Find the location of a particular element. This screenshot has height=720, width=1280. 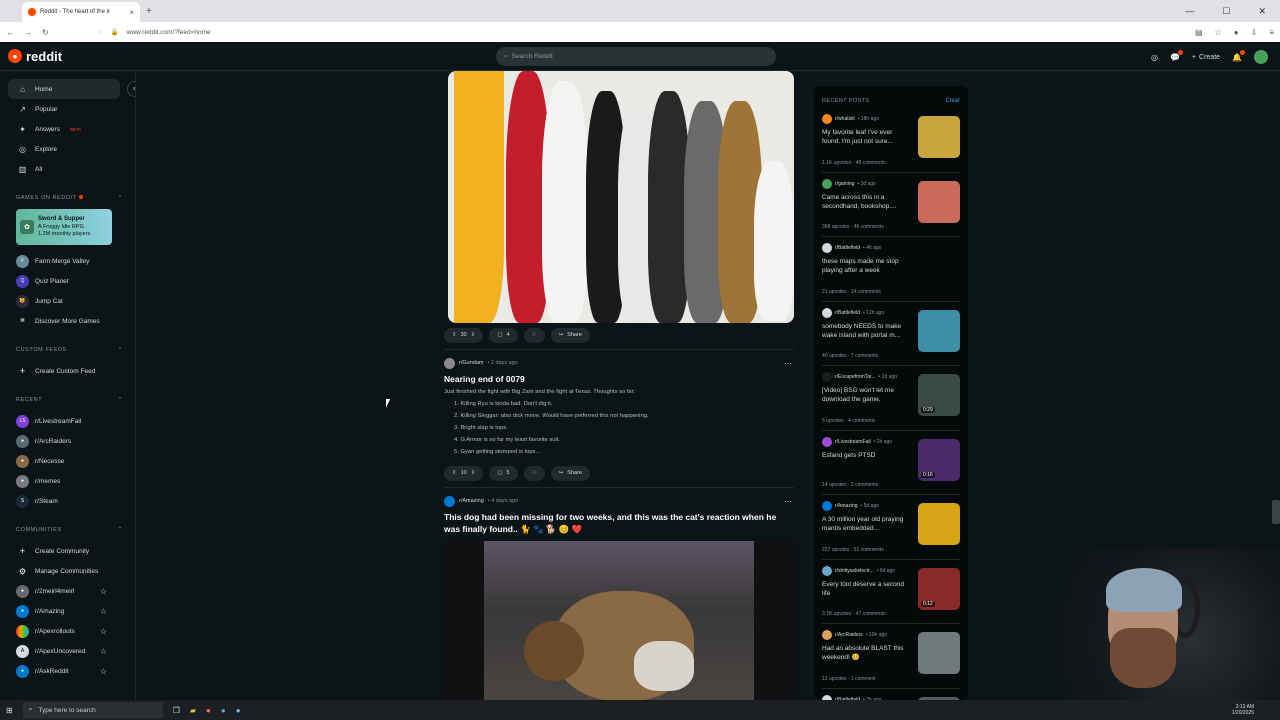

chrome-icon: ● is located at coordinates (223, 710).